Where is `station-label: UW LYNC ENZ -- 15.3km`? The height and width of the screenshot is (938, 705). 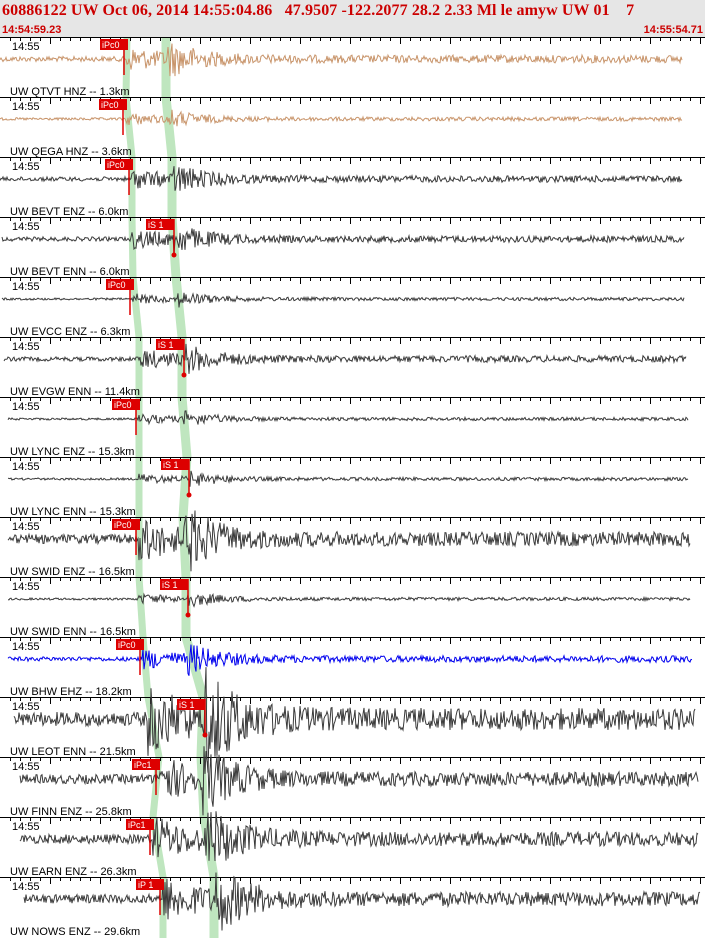
station-label: UW LYNC ENZ -- 15.3km is located at coordinates (72, 452).